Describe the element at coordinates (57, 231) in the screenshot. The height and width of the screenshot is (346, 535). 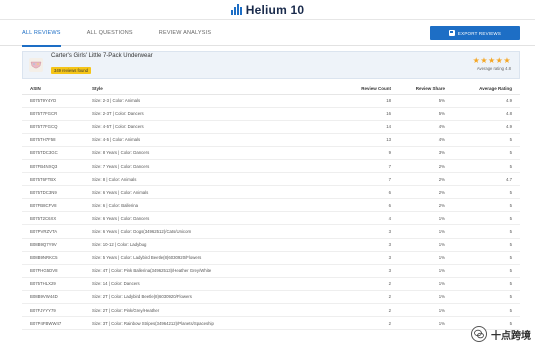
I see `cell-asin: B07PVRZVTA` at that location.